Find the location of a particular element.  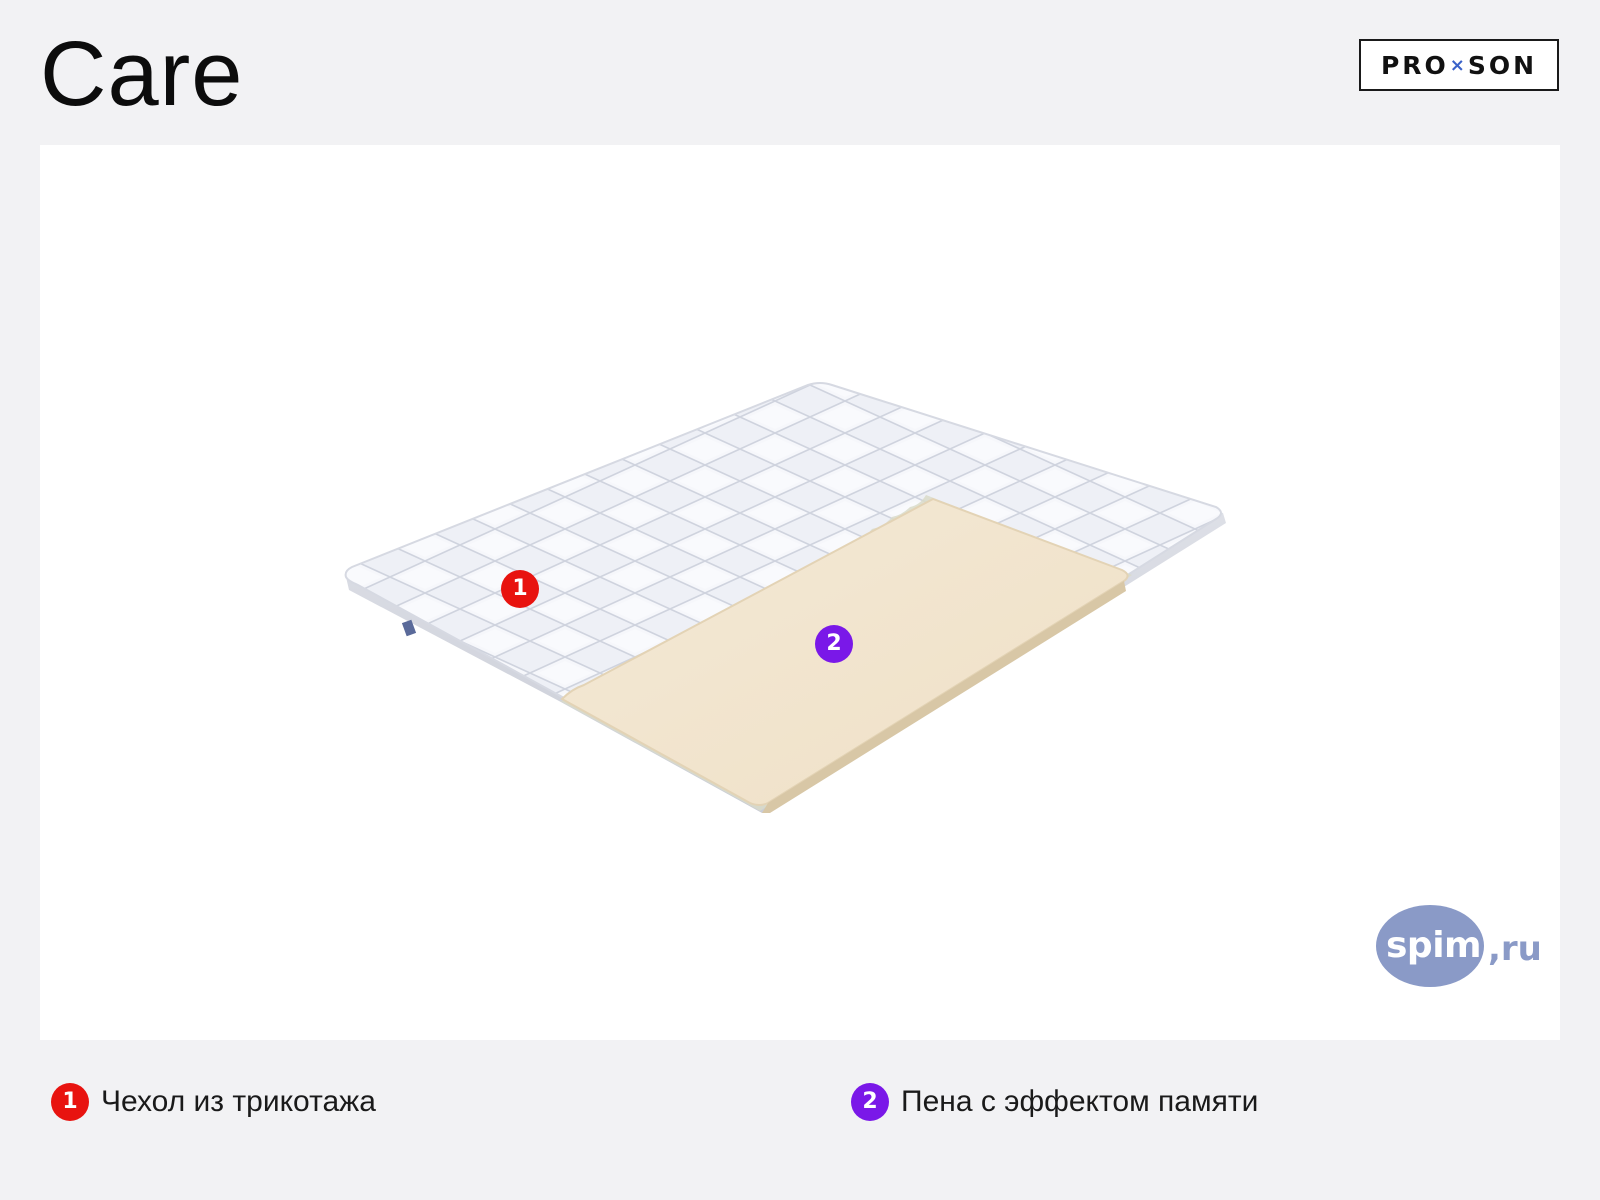

brand-logo: PRO × SON is located at coordinates (1459, 65).